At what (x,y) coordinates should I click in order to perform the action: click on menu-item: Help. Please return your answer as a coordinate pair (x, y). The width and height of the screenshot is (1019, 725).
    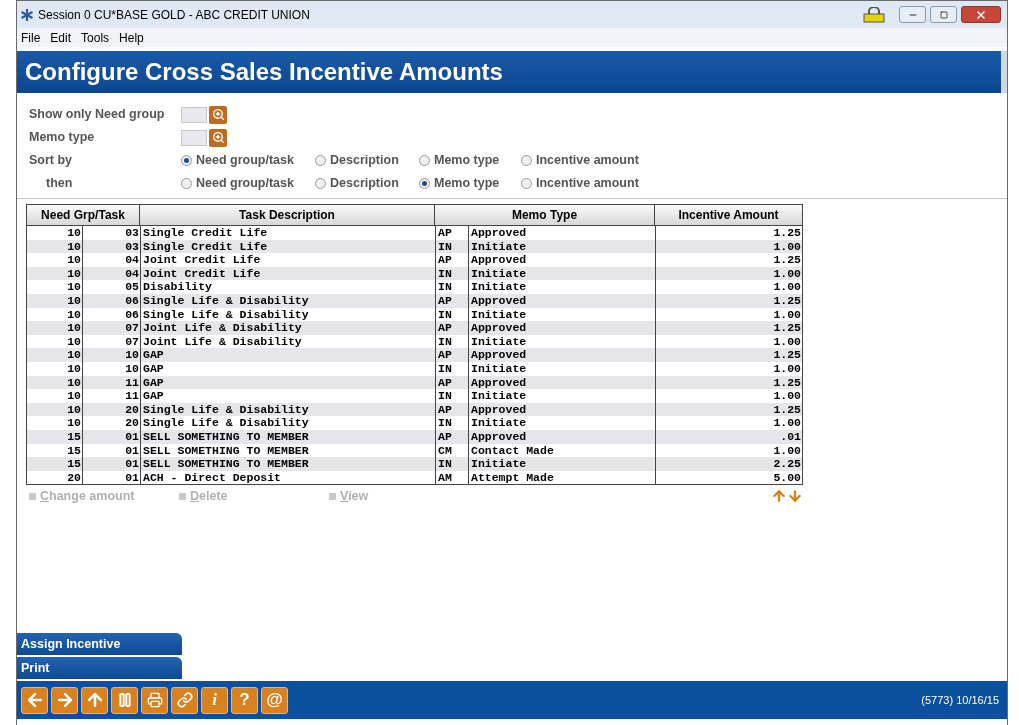
    Looking at the image, I should click on (131, 37).